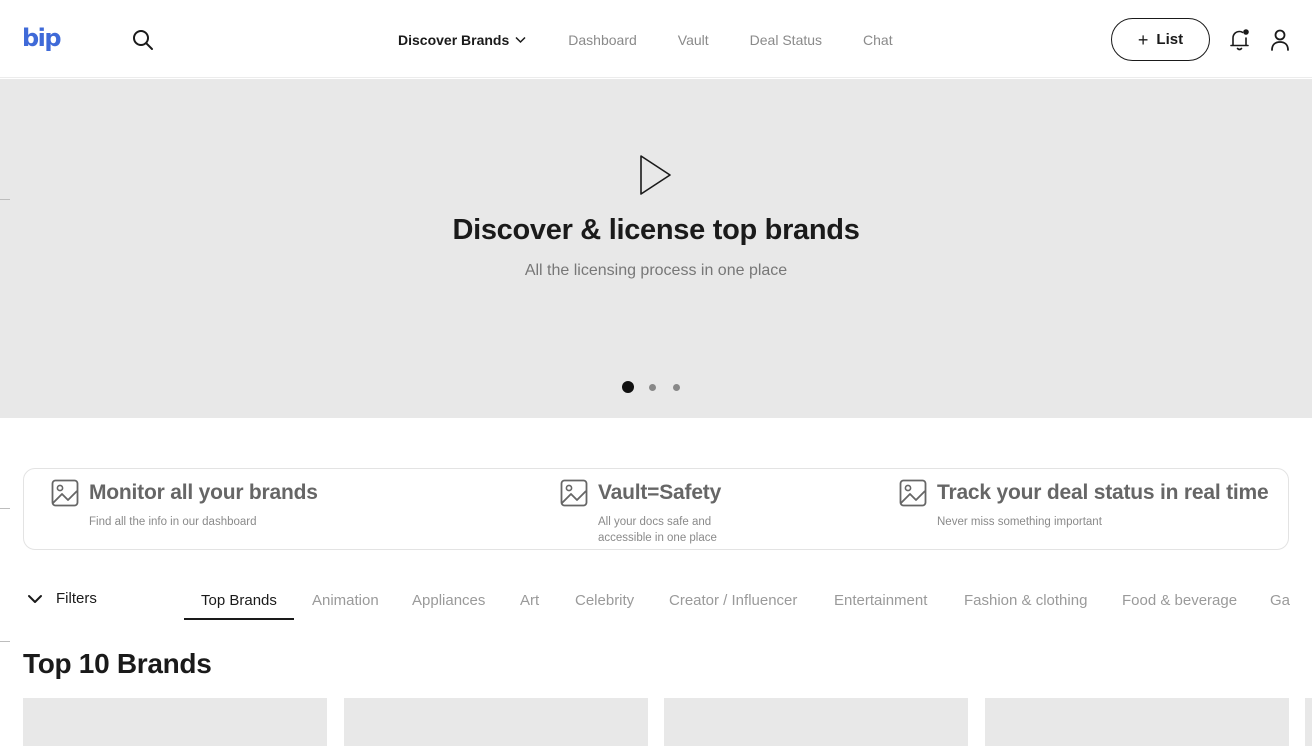 The height and width of the screenshot is (746, 1312). What do you see at coordinates (1240, 40) in the screenshot?
I see `bell-icon` at bounding box center [1240, 40].